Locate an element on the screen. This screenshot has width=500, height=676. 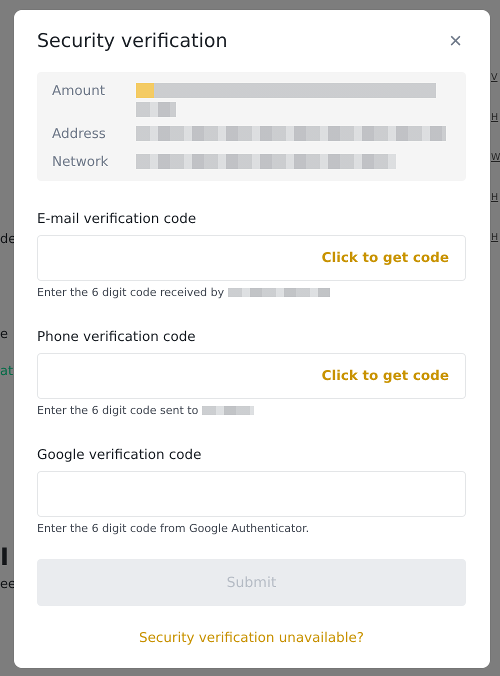
code-input-field is located at coordinates (251, 494).